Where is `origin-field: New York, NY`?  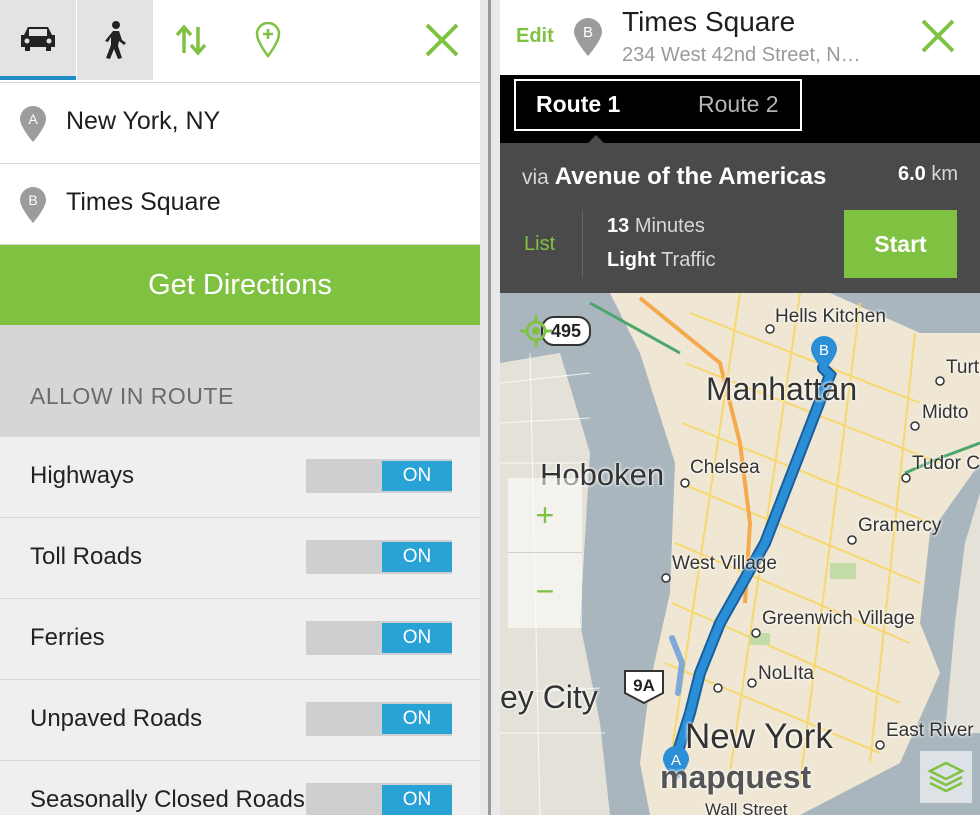
origin-field: New York, NY is located at coordinates (143, 121).